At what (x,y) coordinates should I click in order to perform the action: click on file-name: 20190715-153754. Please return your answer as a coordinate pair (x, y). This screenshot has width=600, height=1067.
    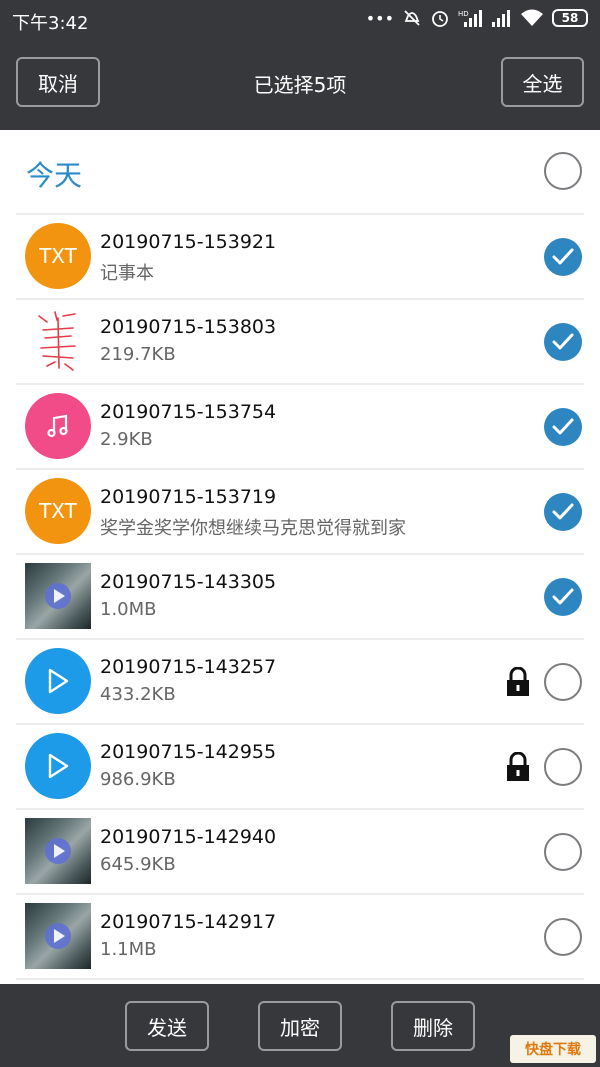
    Looking at the image, I should click on (188, 412).